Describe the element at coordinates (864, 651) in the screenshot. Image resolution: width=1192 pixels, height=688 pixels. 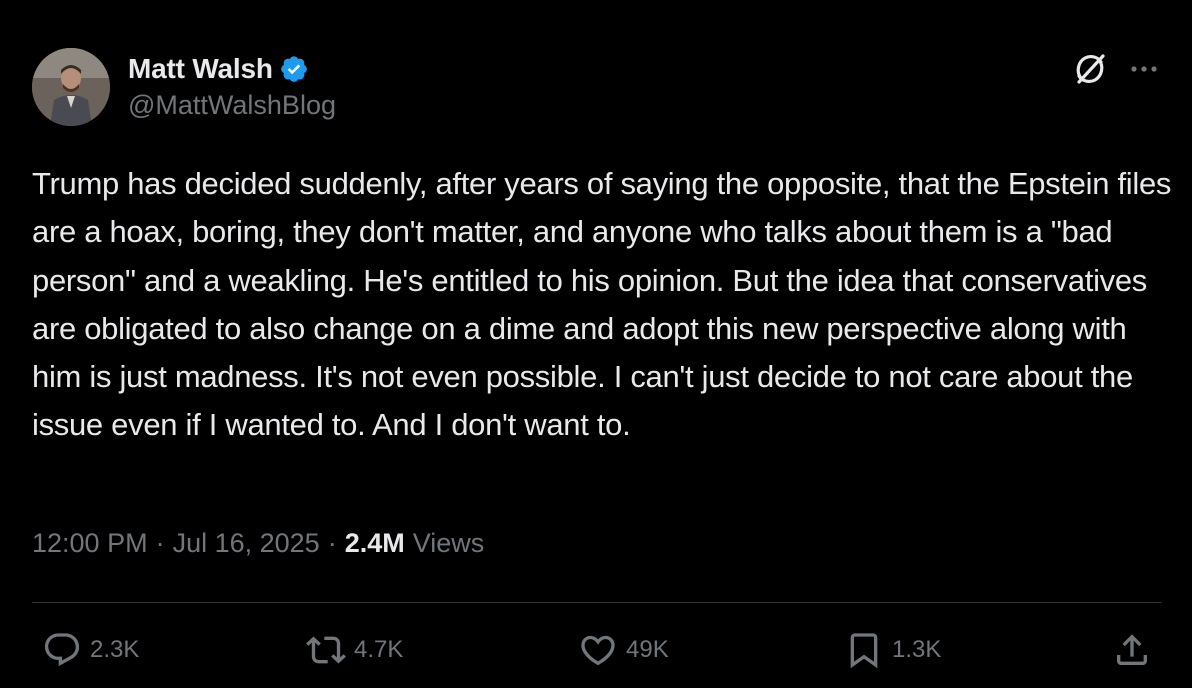
I see `bookmark-icon` at that location.